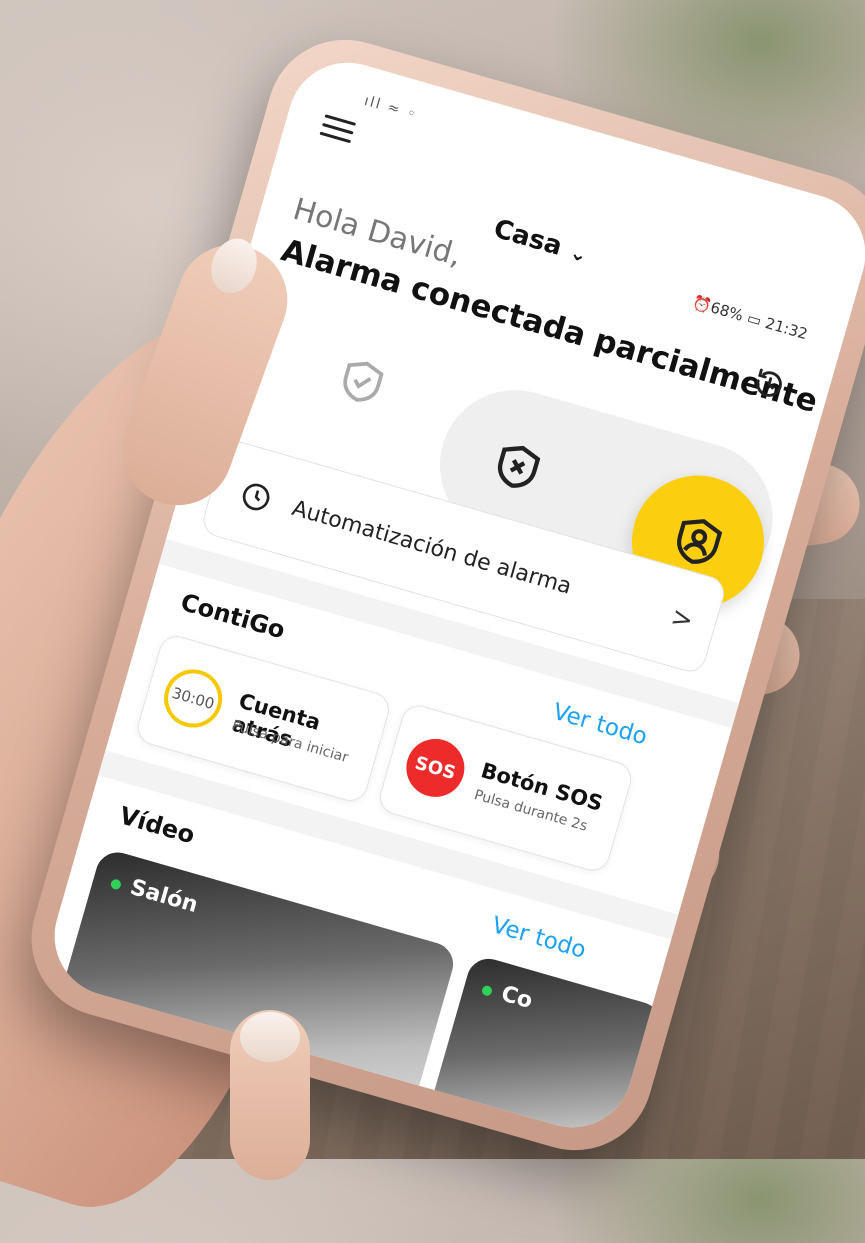  Describe the element at coordinates (338, 130) in the screenshot. I see `hamburger-menu-icon` at that location.